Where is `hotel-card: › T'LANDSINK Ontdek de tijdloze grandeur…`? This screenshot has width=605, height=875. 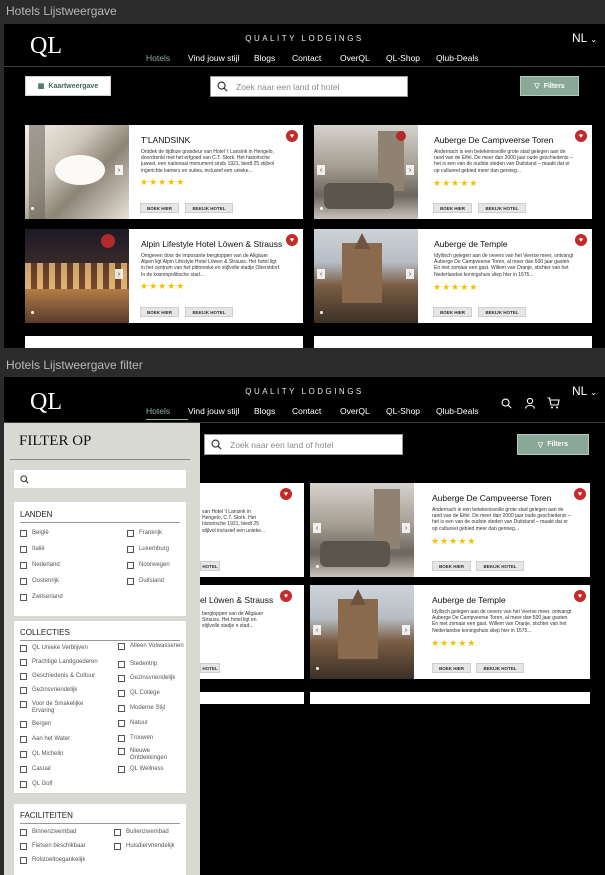 hotel-card: › T'LANDSINK Ontdek de tijdloze grandeur… is located at coordinates (164, 172).